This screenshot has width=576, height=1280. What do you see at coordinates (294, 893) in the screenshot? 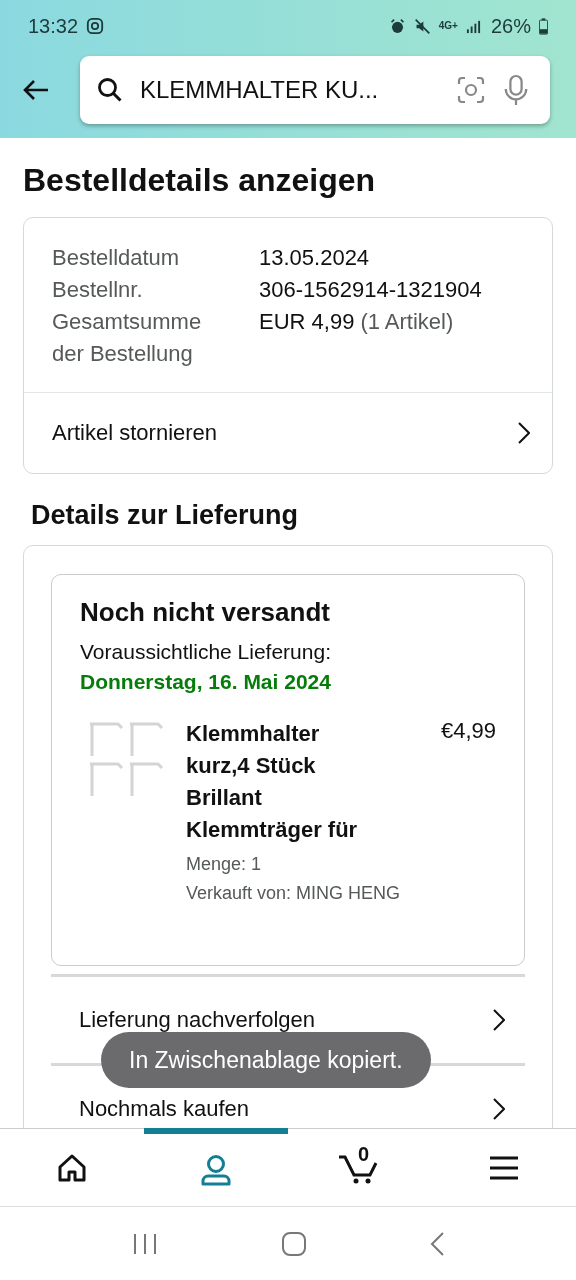
I see `seller-label: Verkauft von: MING HENG` at bounding box center [294, 893].